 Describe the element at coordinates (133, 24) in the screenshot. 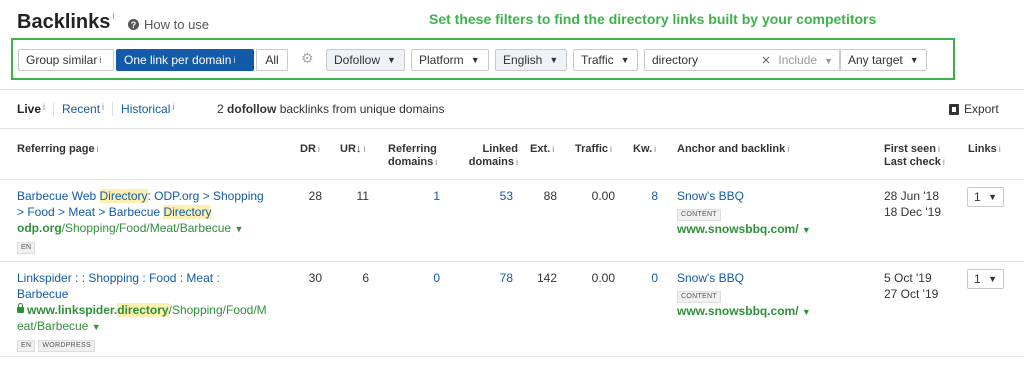

I see `question-icon: ?` at that location.